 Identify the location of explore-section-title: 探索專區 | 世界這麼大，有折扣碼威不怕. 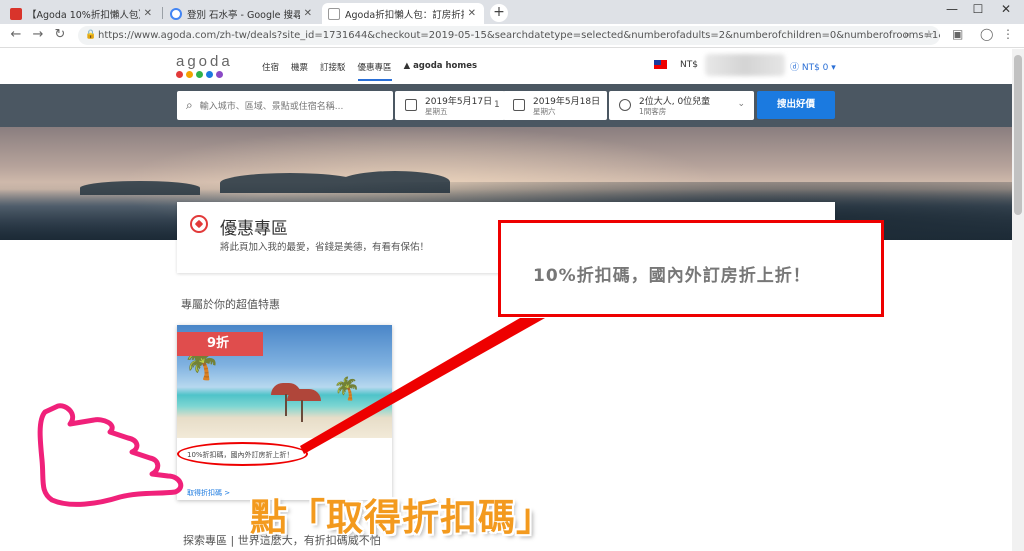
(282, 540).